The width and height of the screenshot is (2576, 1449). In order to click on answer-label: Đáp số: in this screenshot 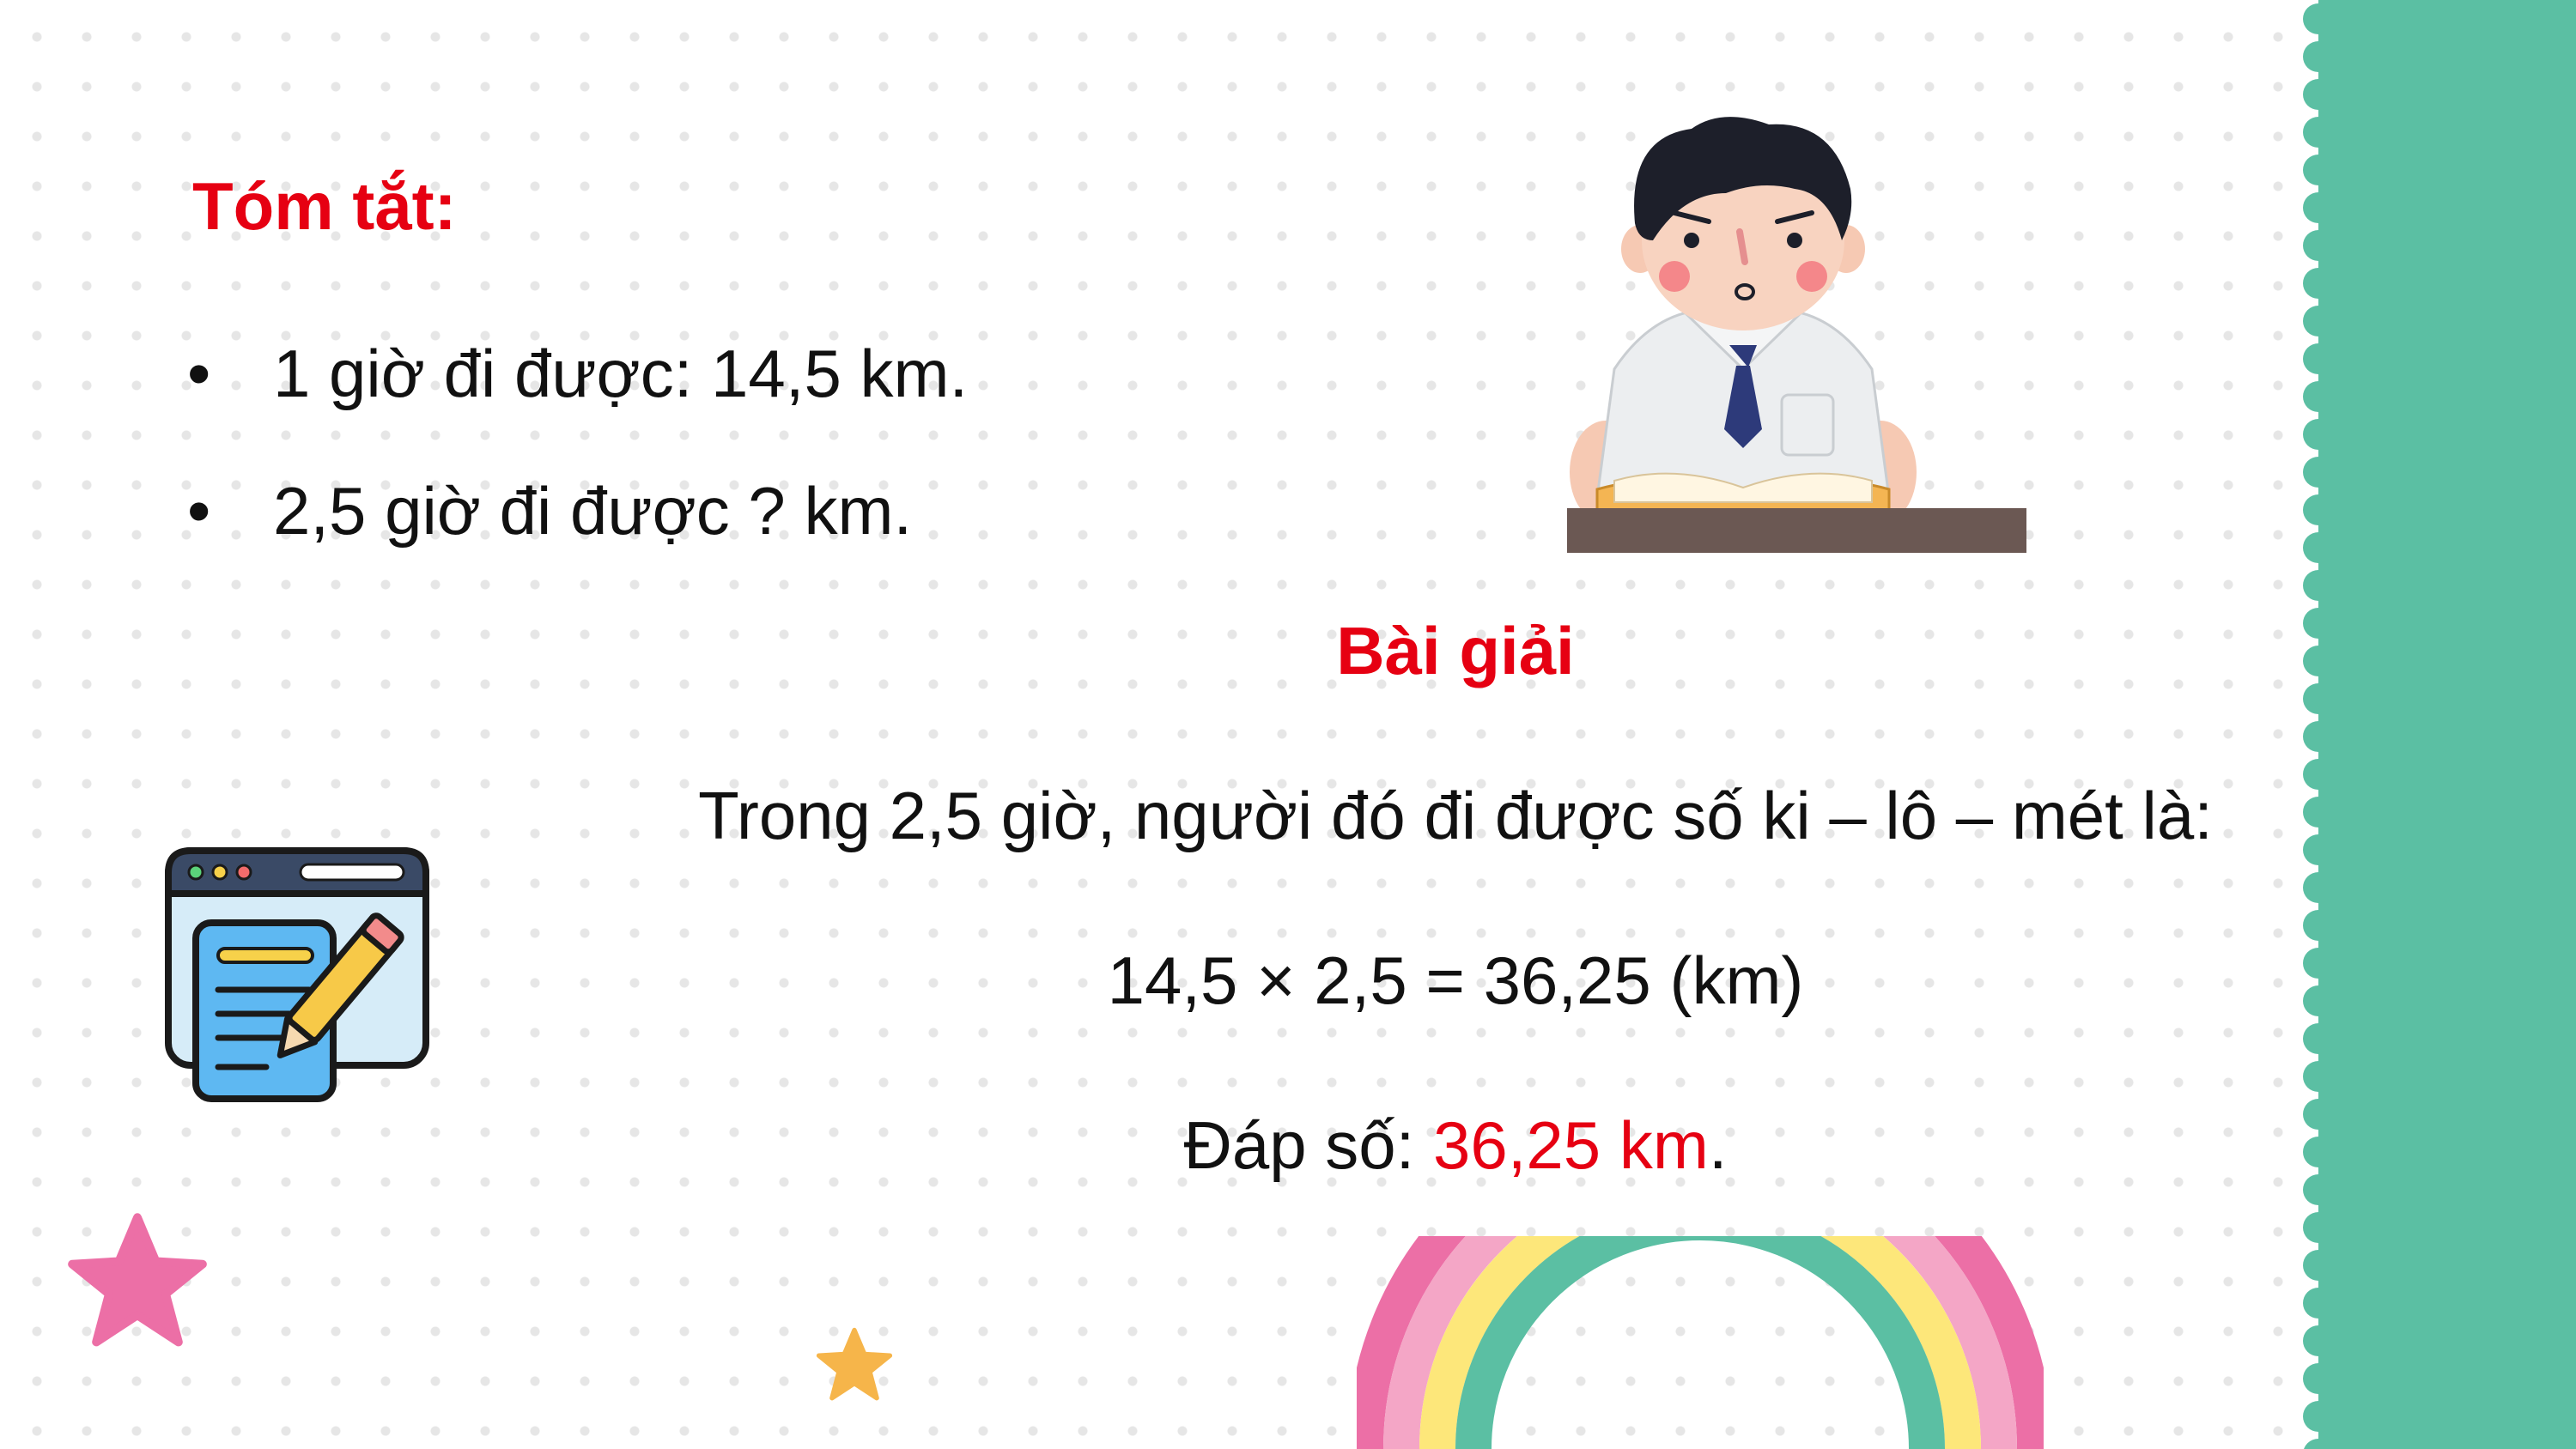, I will do `click(1308, 1145)`.